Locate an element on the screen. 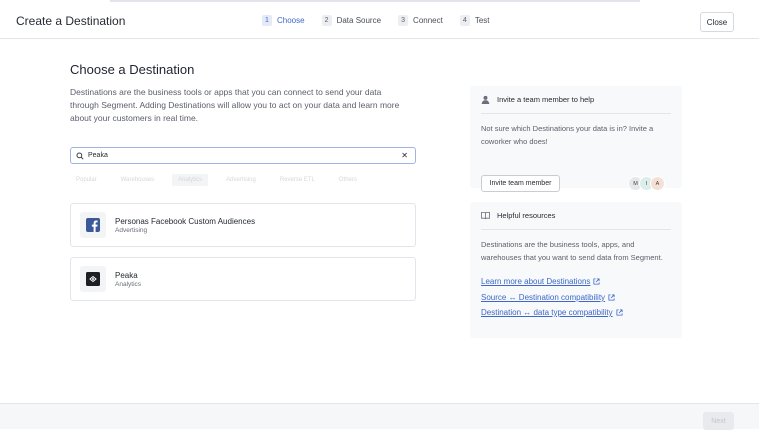 Image resolution: width=759 pixels, height=430 pixels. step-number: 3 is located at coordinates (403, 20).